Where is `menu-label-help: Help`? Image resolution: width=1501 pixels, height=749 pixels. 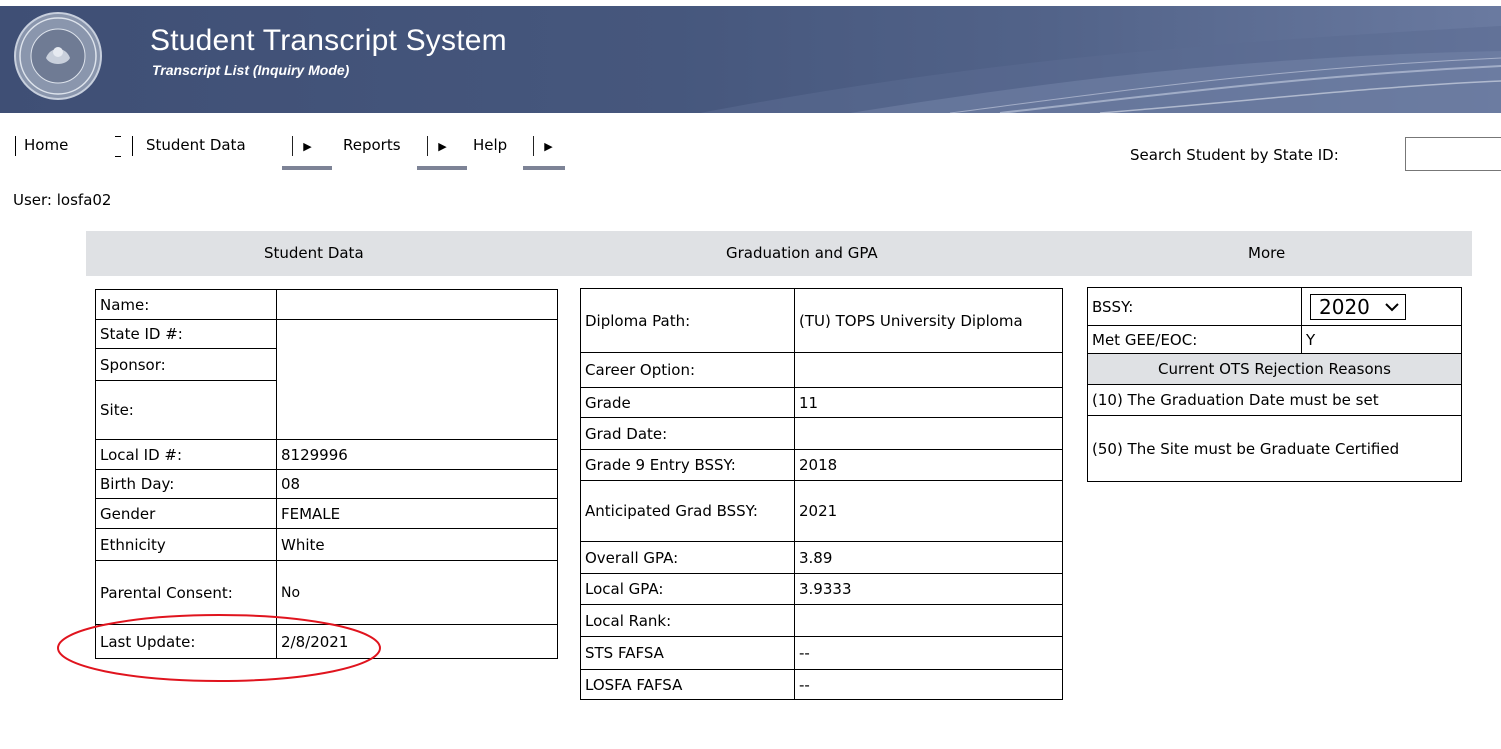 menu-label-help: Help is located at coordinates (490, 145).